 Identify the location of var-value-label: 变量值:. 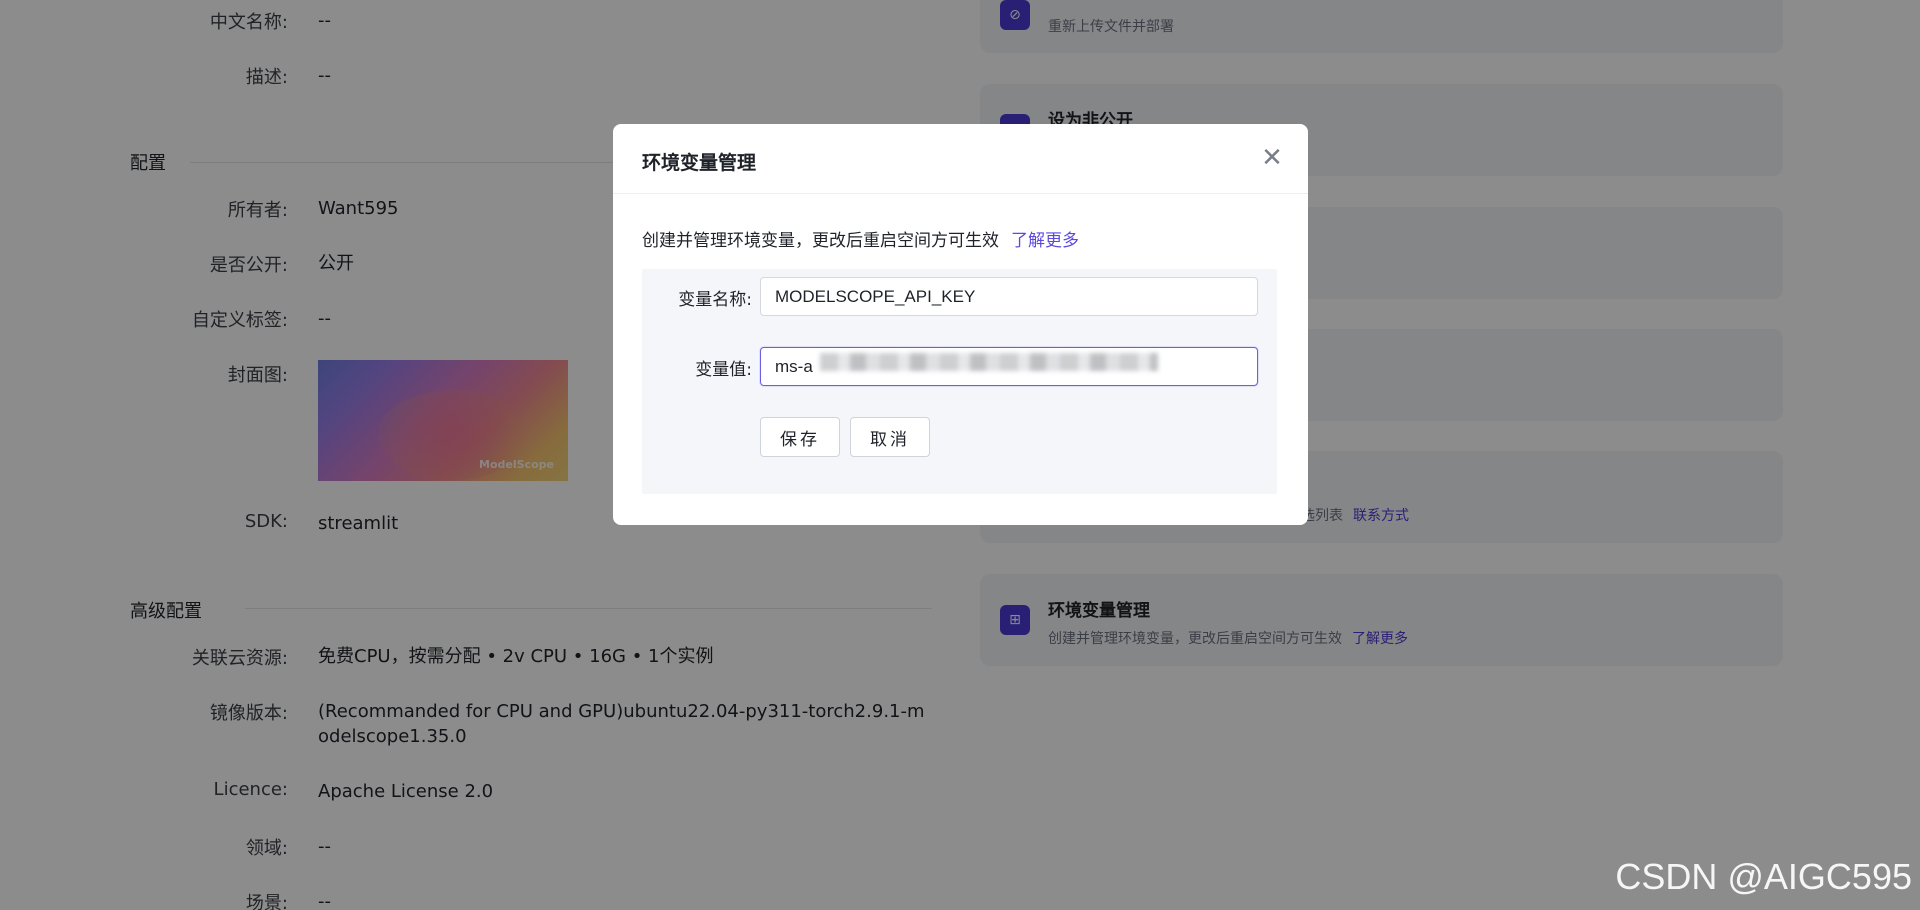
(723, 370).